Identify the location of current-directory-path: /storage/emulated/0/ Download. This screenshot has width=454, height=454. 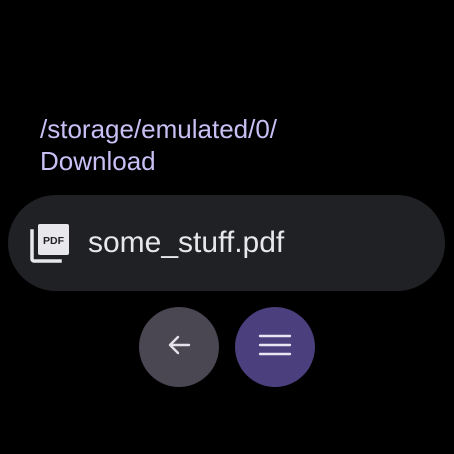
(230, 145).